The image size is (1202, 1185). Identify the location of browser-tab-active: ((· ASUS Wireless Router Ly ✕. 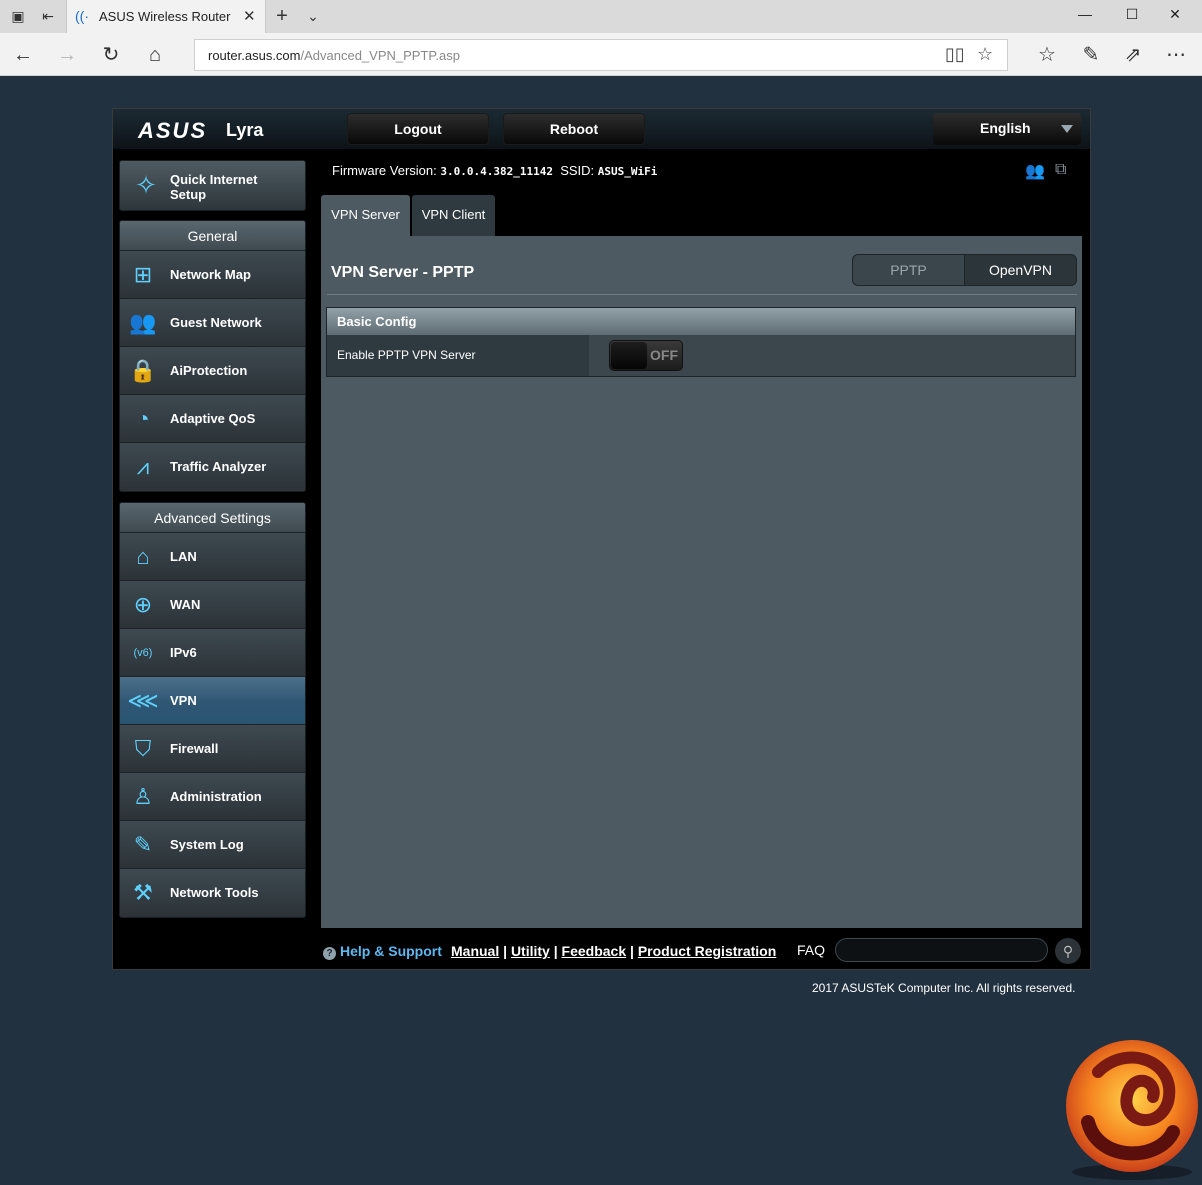
(166, 16).